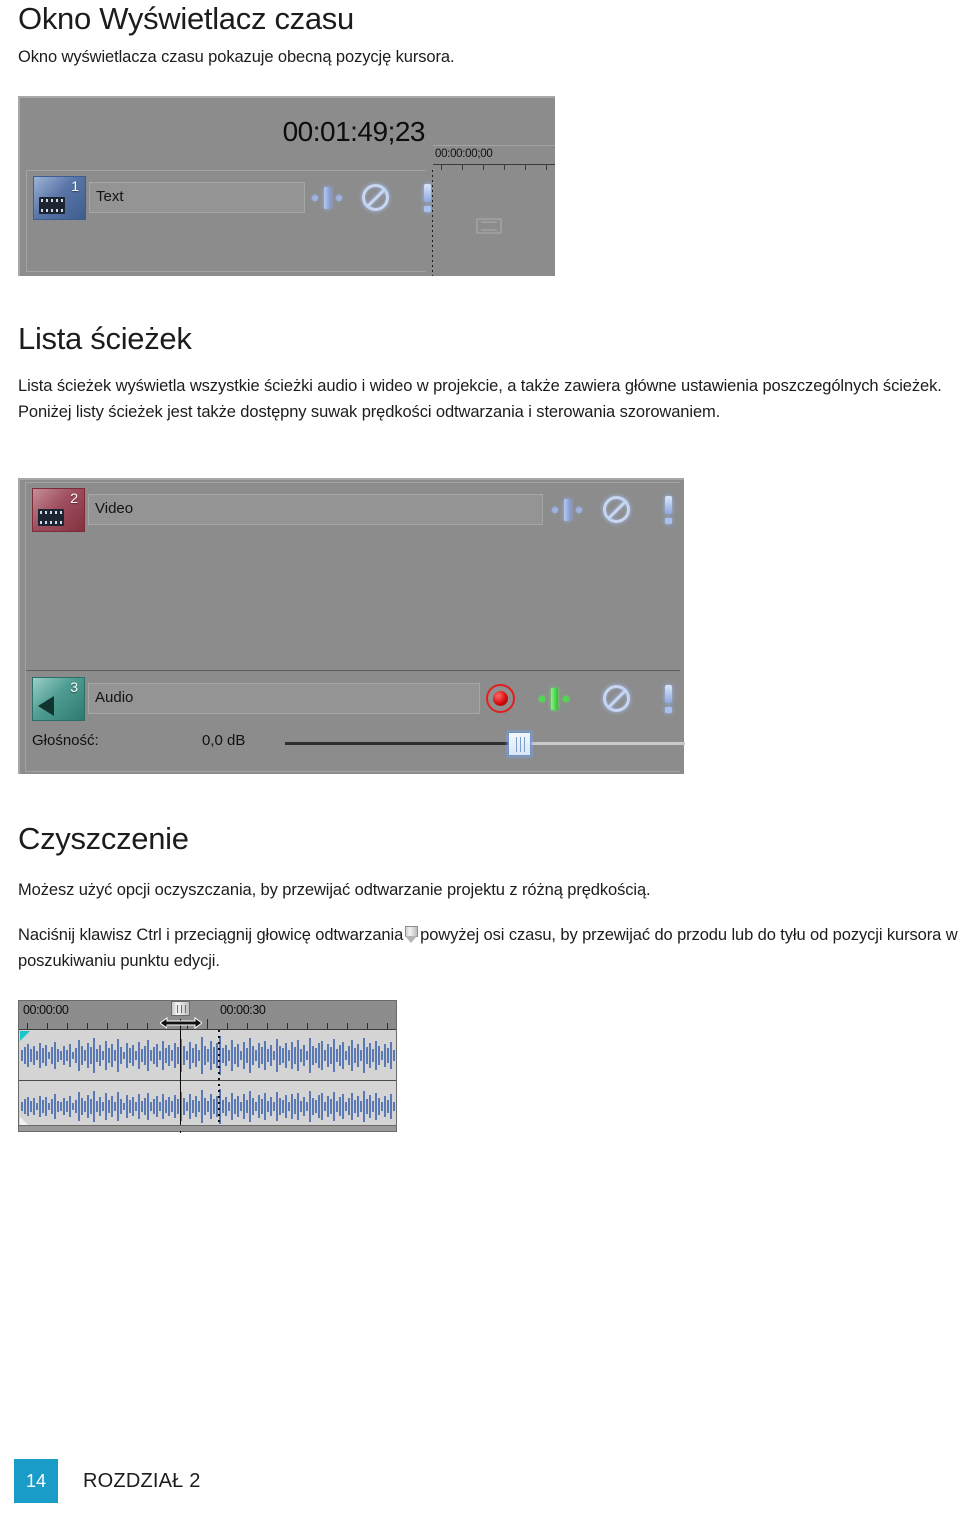 This screenshot has height=1525, width=960. I want to click on mute-button-audio, so click(617, 699).